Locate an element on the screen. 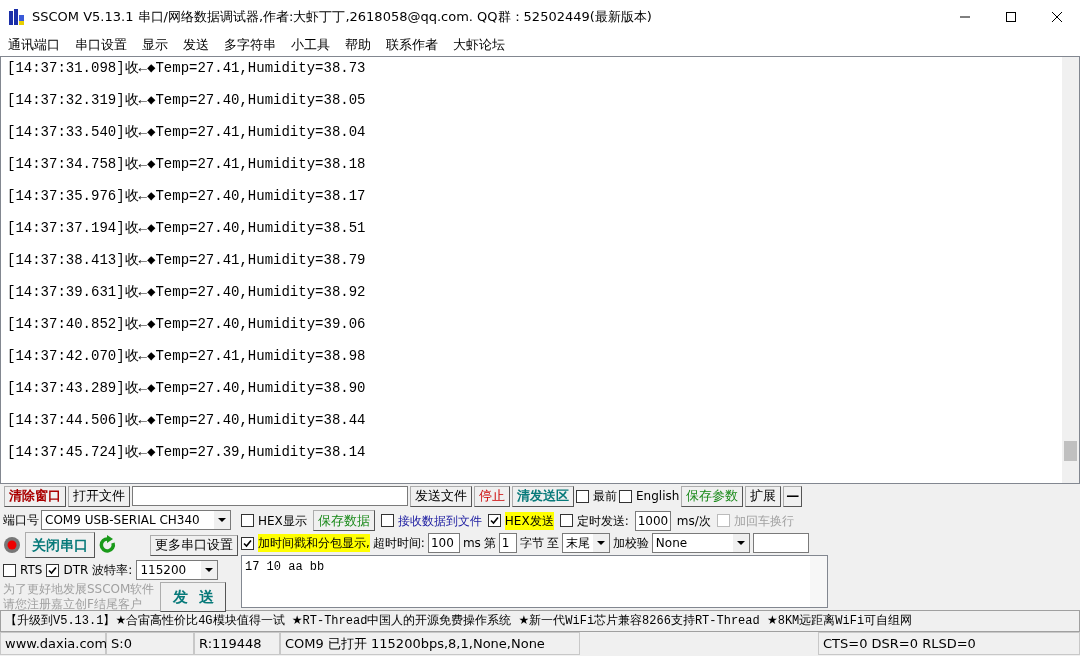 The image size is (1080, 656). port-label: 端口号 is located at coordinates (21, 520).